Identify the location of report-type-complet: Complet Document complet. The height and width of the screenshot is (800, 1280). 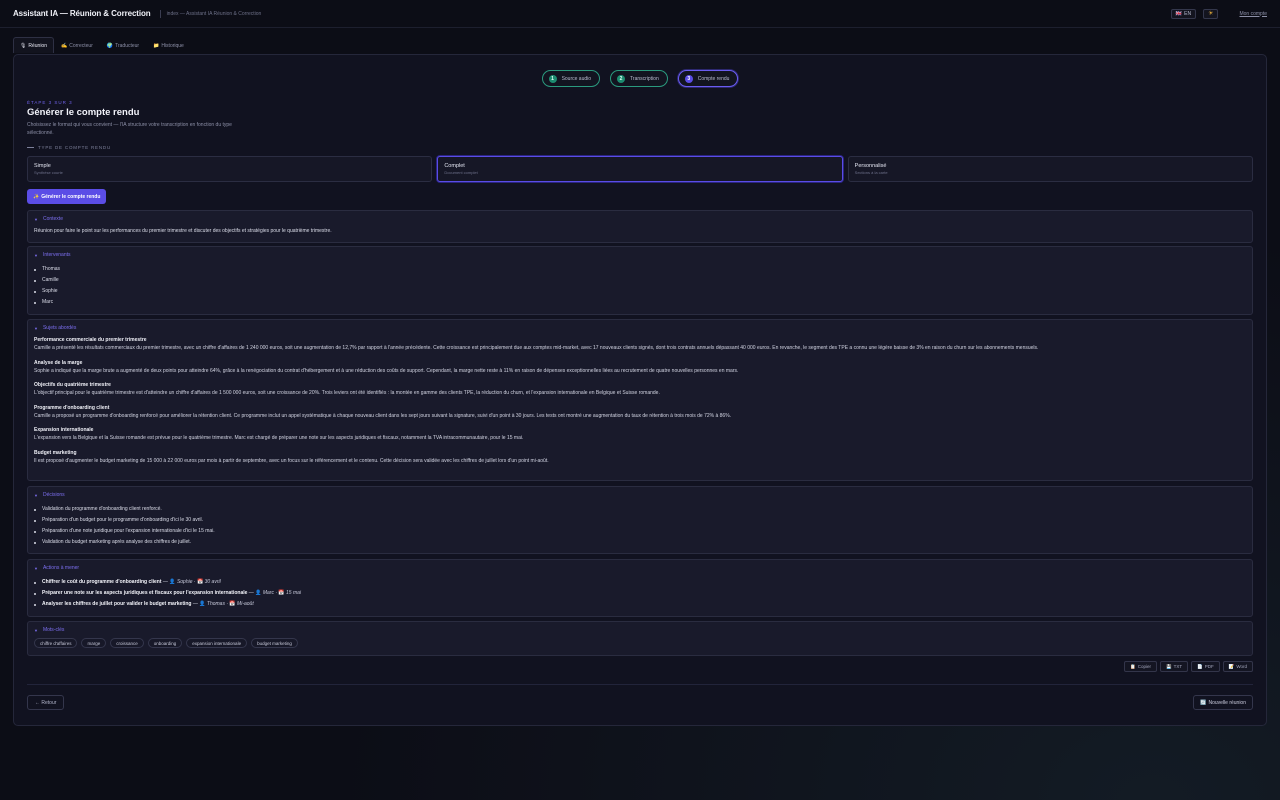
(640, 169).